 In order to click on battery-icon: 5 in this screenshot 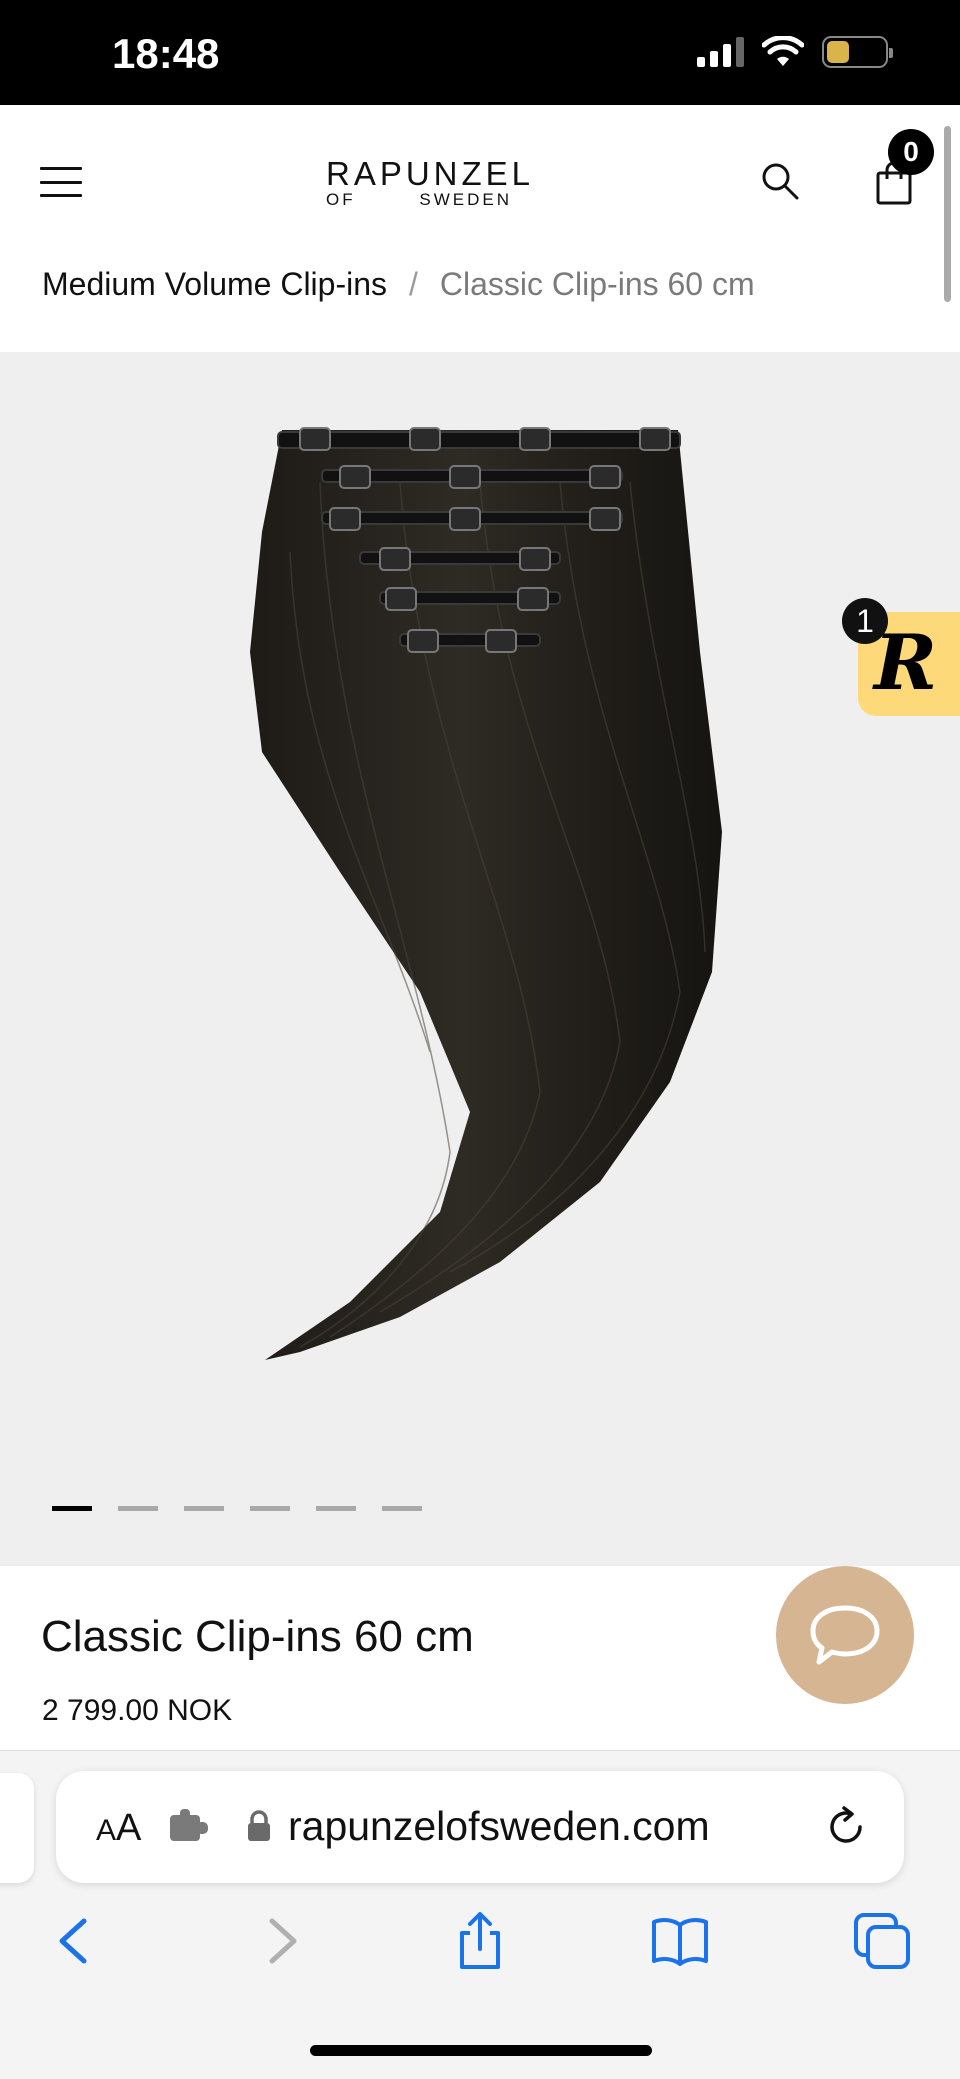, I will do `click(857, 52)`.